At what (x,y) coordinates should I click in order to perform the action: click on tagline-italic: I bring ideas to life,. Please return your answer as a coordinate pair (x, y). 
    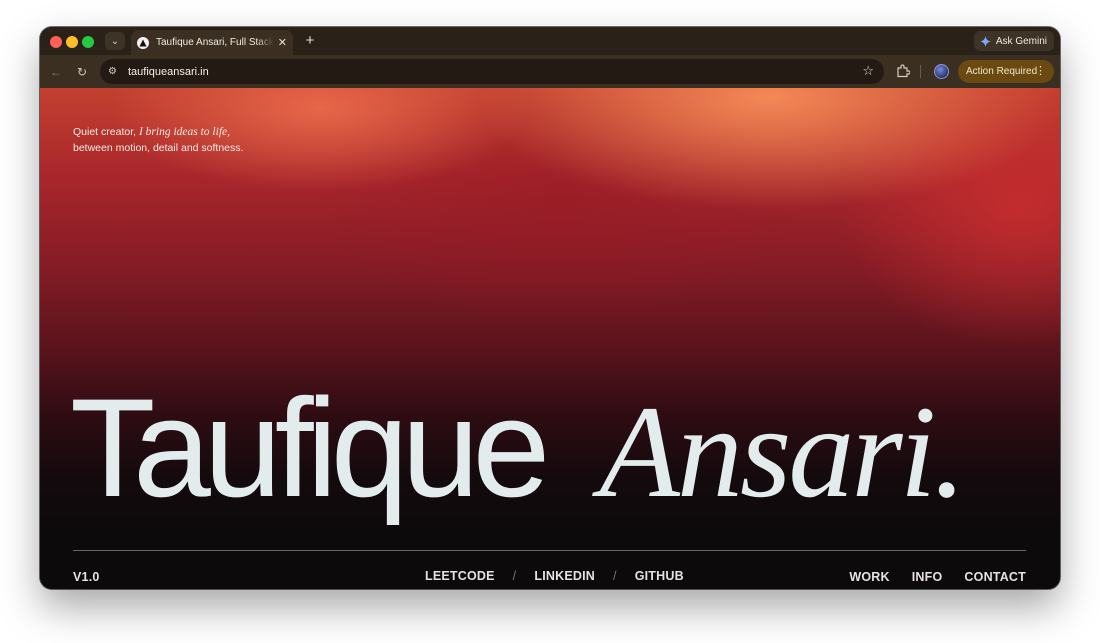
    Looking at the image, I should click on (184, 132).